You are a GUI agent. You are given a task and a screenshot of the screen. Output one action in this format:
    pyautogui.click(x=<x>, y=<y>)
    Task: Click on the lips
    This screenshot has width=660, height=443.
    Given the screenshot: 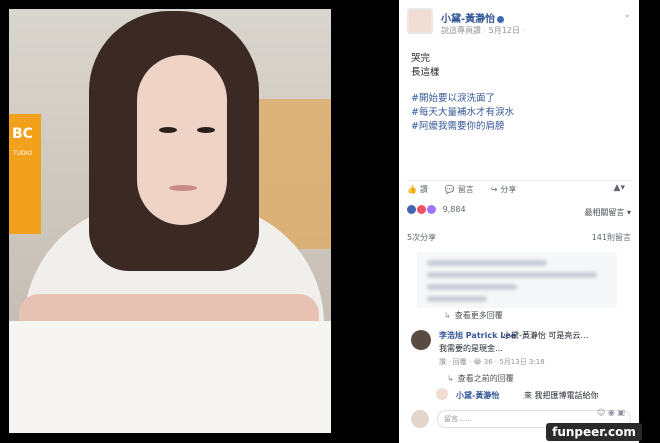 What is the action you would take?
    pyautogui.click(x=183, y=188)
    